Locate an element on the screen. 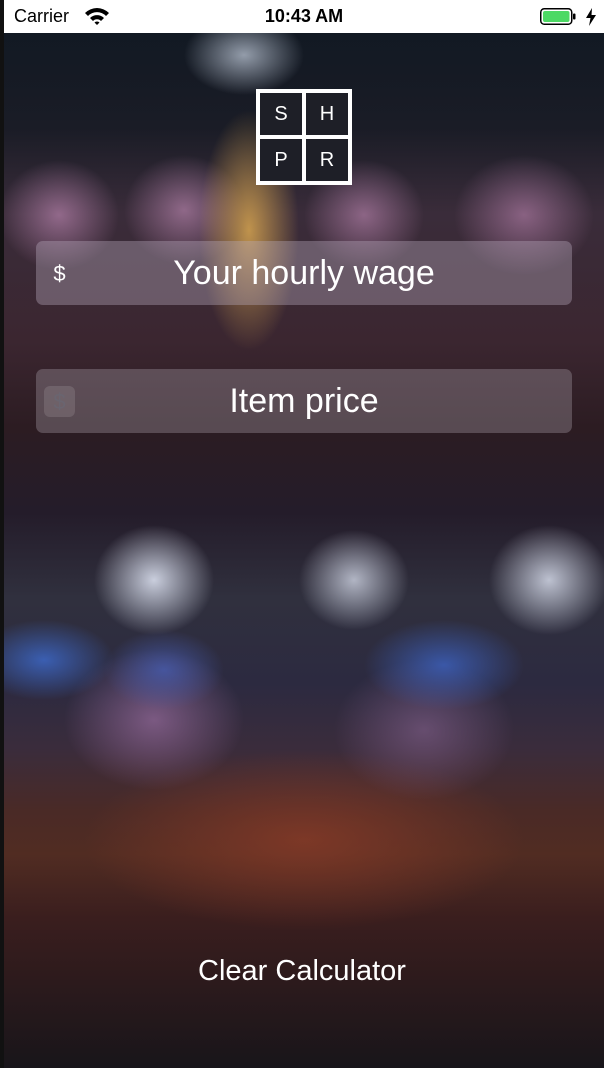 Image resolution: width=604 pixels, height=1068 pixels. status-time: 10:43 AM is located at coordinates (304, 16).